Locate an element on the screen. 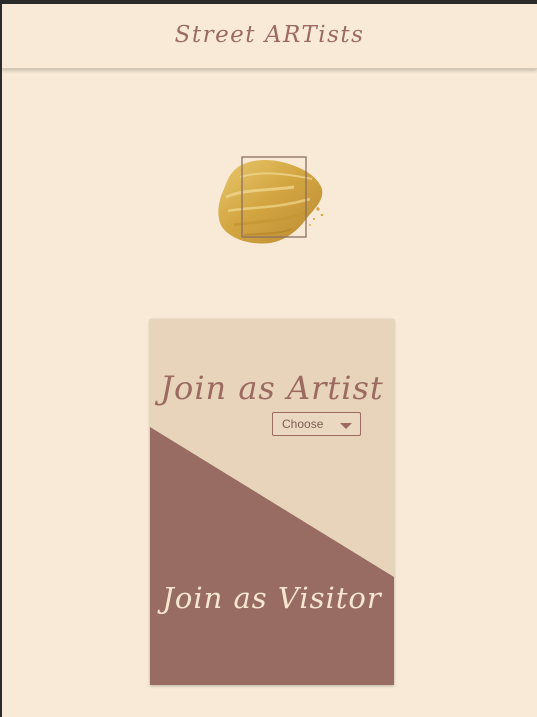 Image resolution: width=537 pixels, height=717 pixels. gold-brushstroke-frame-icon is located at coordinates (271, 200).